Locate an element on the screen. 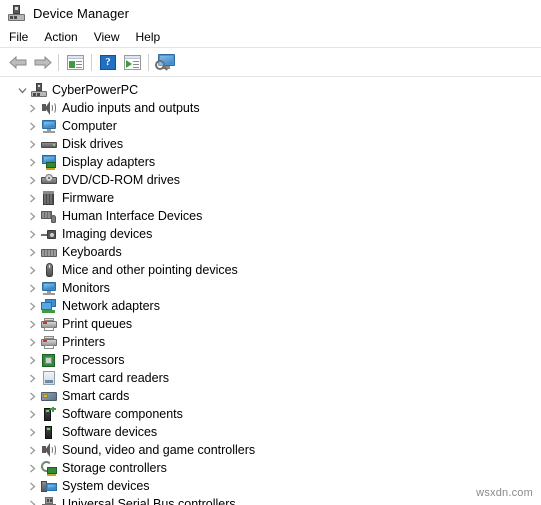  window-play-icon is located at coordinates (132, 62).